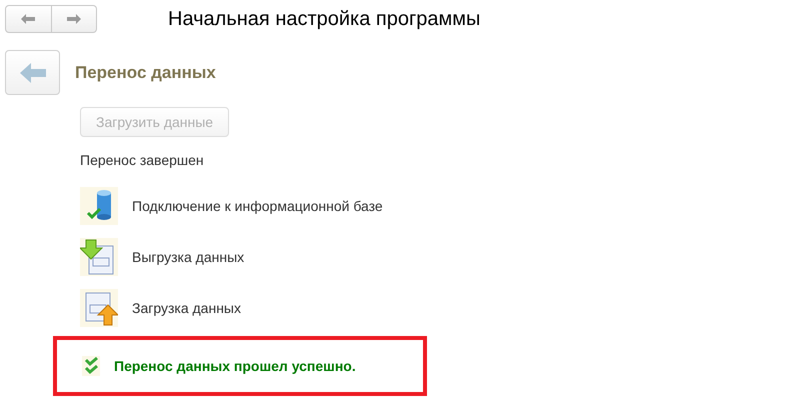 The image size is (797, 419). I want to click on forward-button, so click(74, 19).